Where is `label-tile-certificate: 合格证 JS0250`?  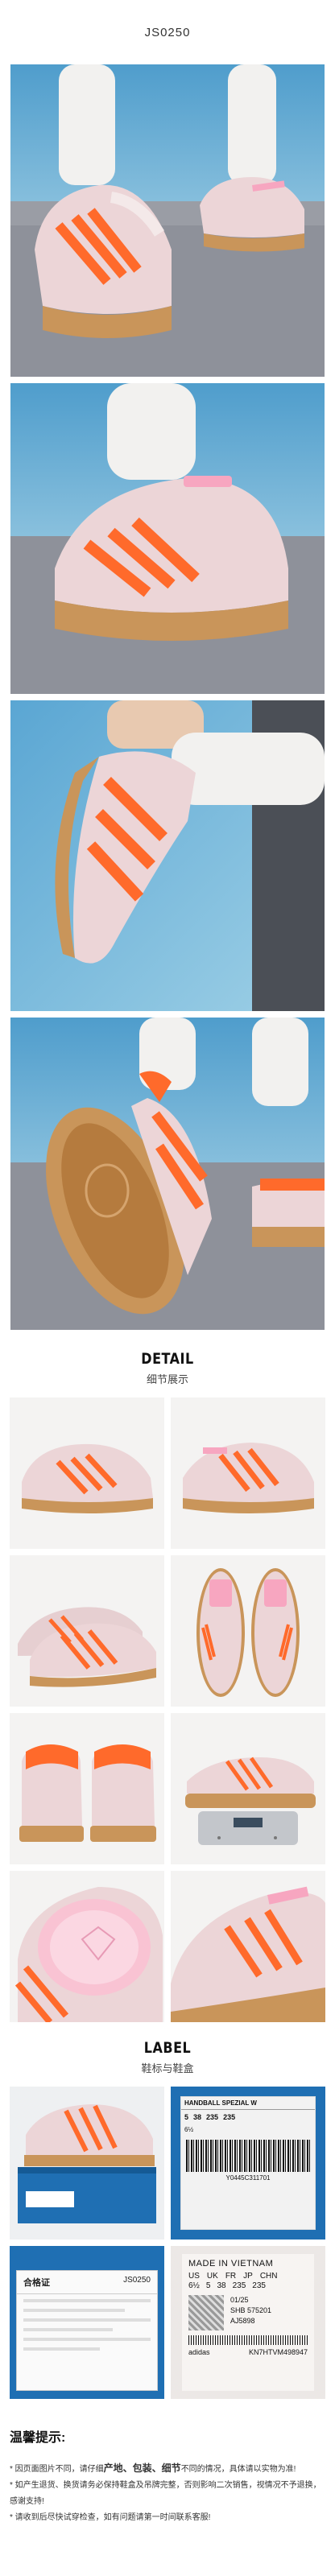 label-tile-certificate: 合格证 JS0250 is located at coordinates (87, 2322).